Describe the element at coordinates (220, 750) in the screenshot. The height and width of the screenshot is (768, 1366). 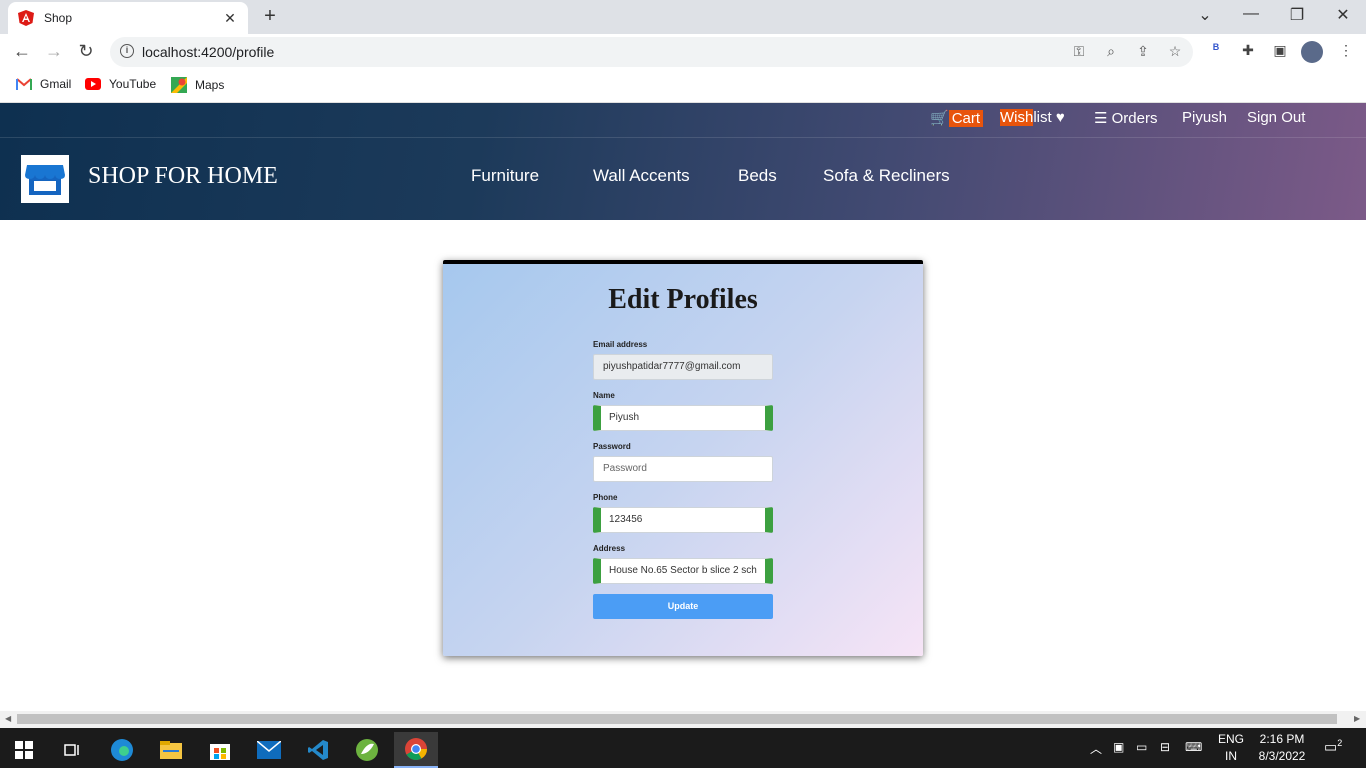
I see `store-icon` at that location.